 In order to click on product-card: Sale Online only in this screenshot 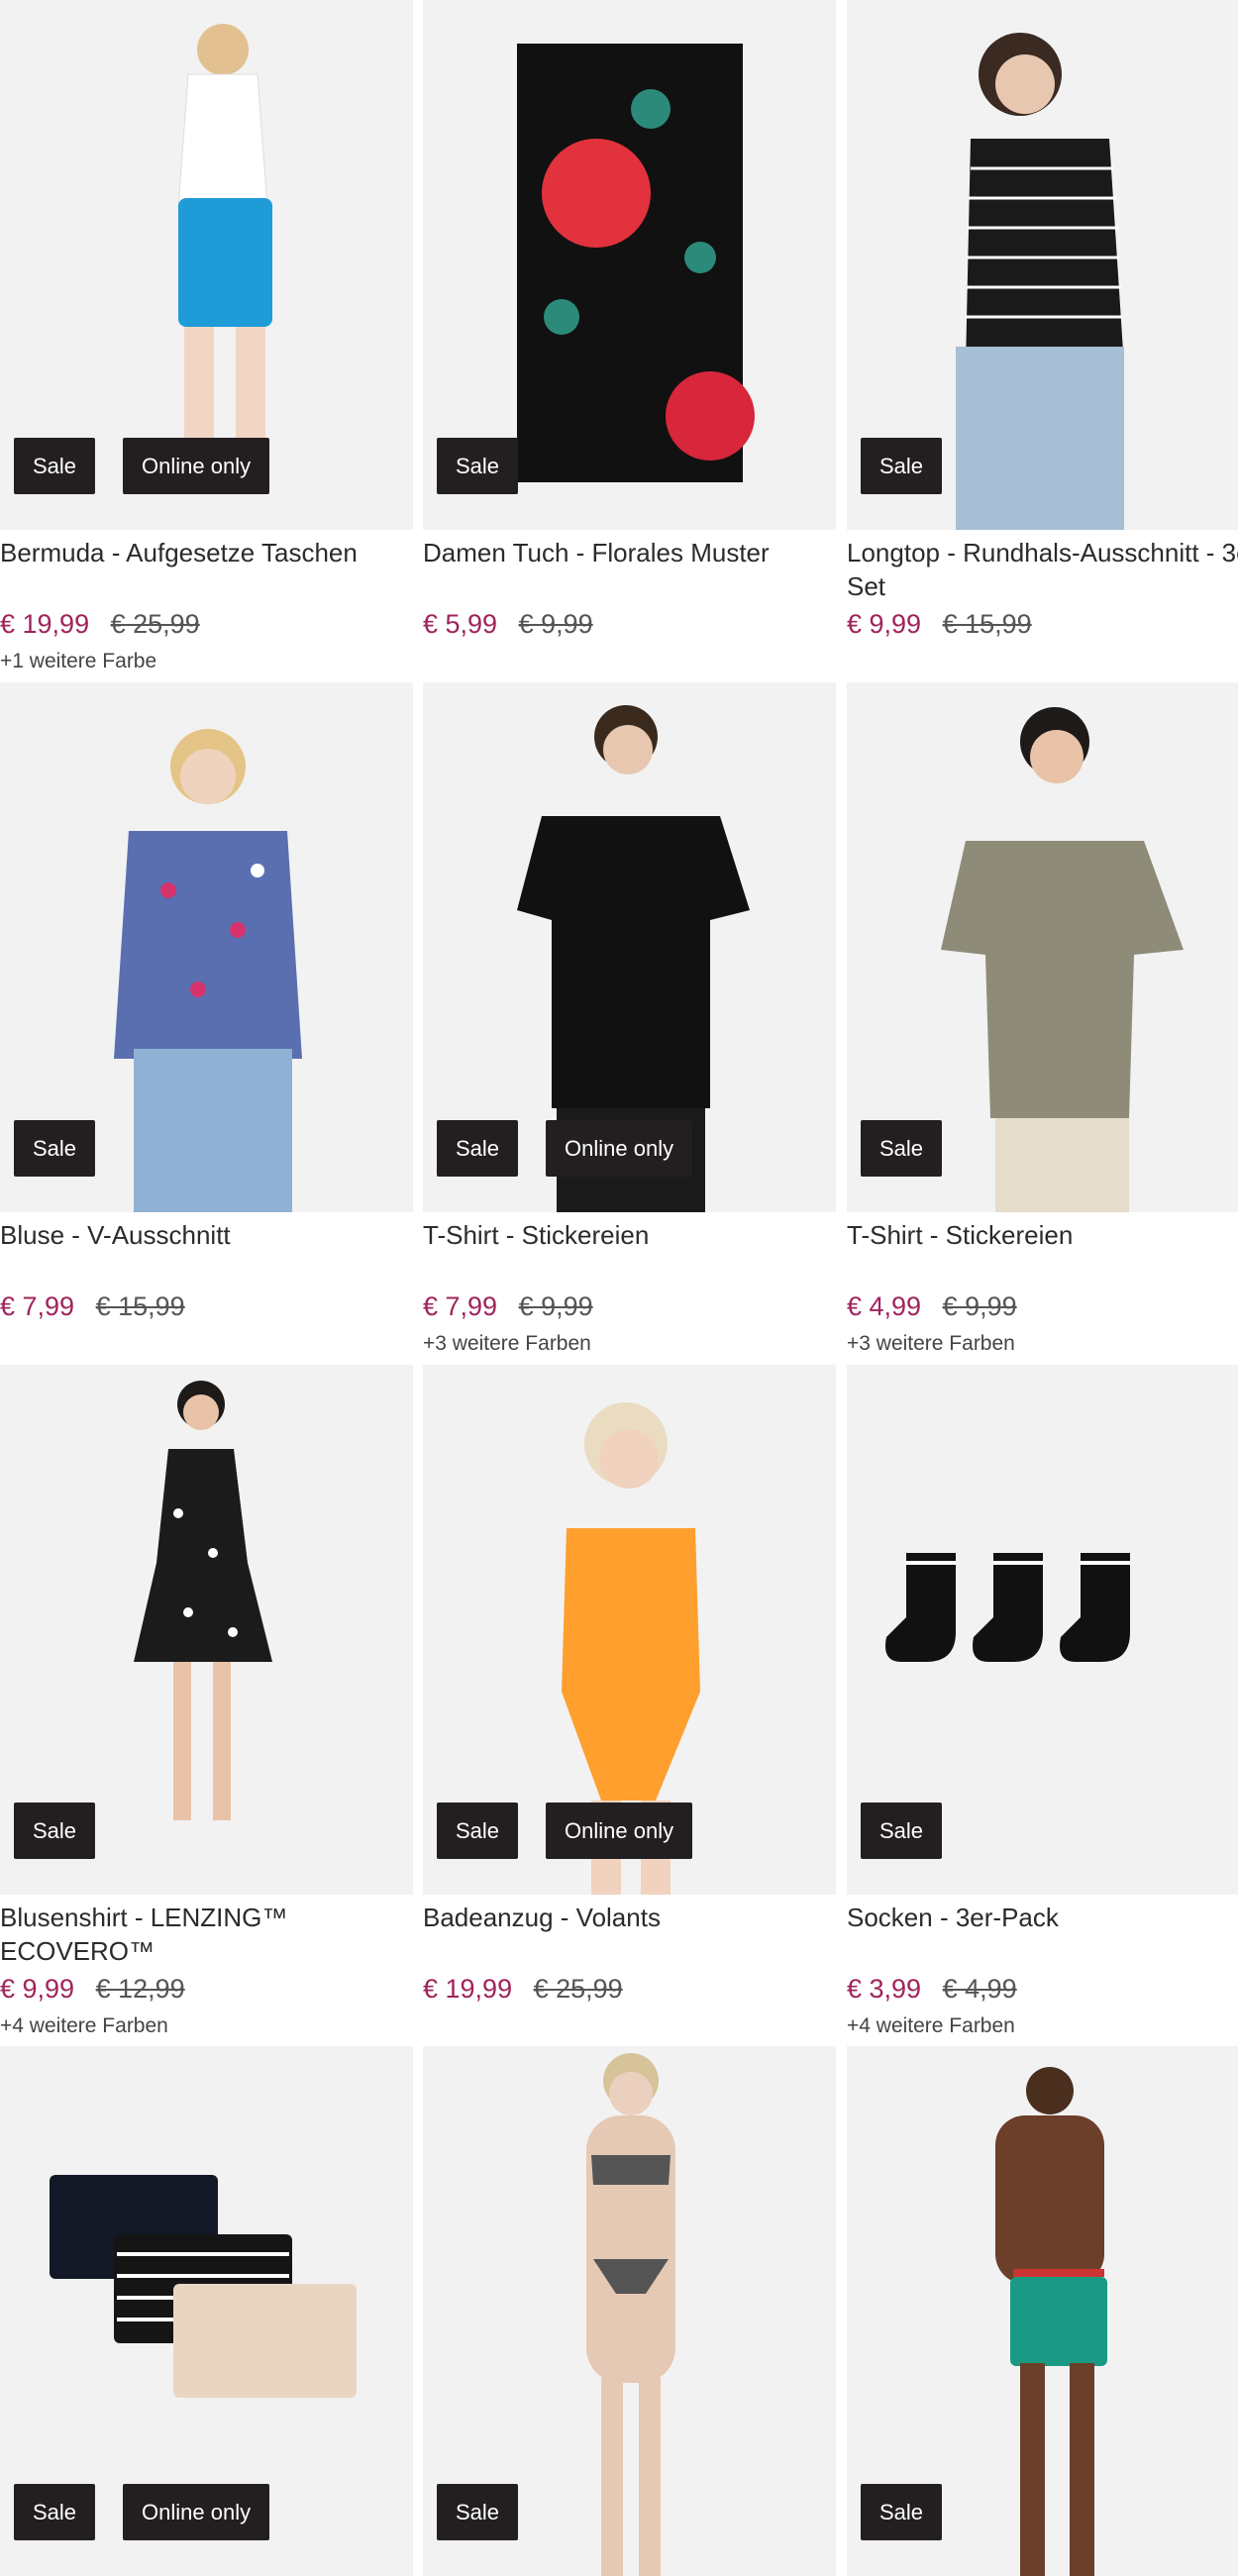, I will do `click(206, 2311)`.